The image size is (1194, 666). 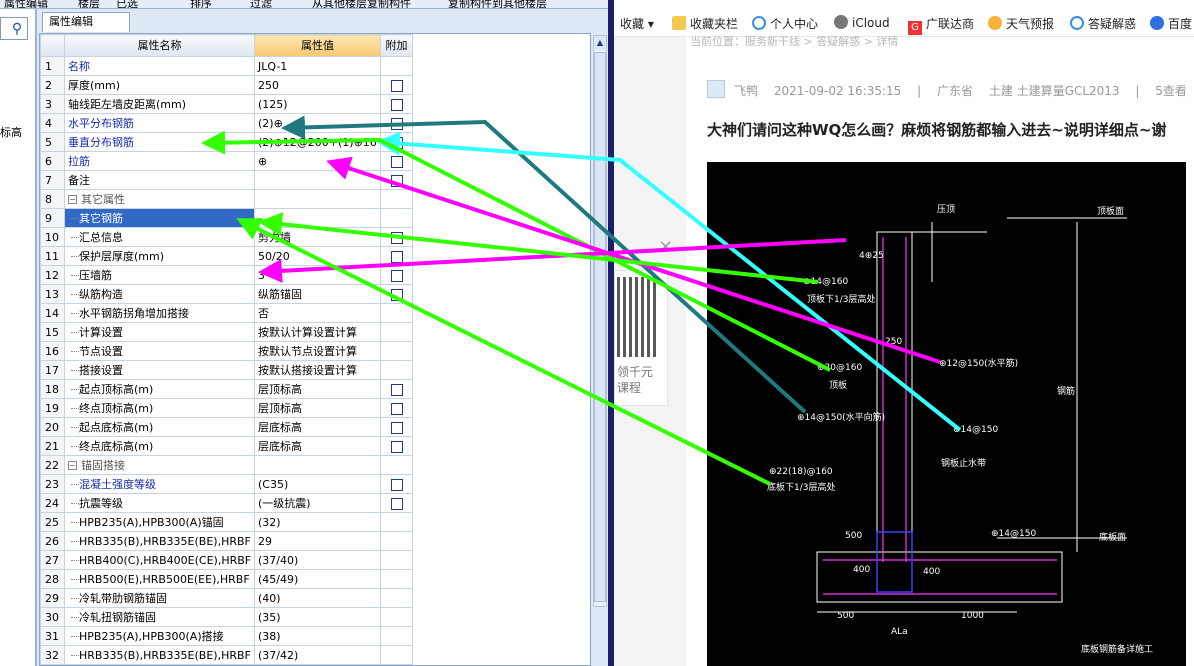 I want to click on property-value: 250, so click(x=317, y=85).